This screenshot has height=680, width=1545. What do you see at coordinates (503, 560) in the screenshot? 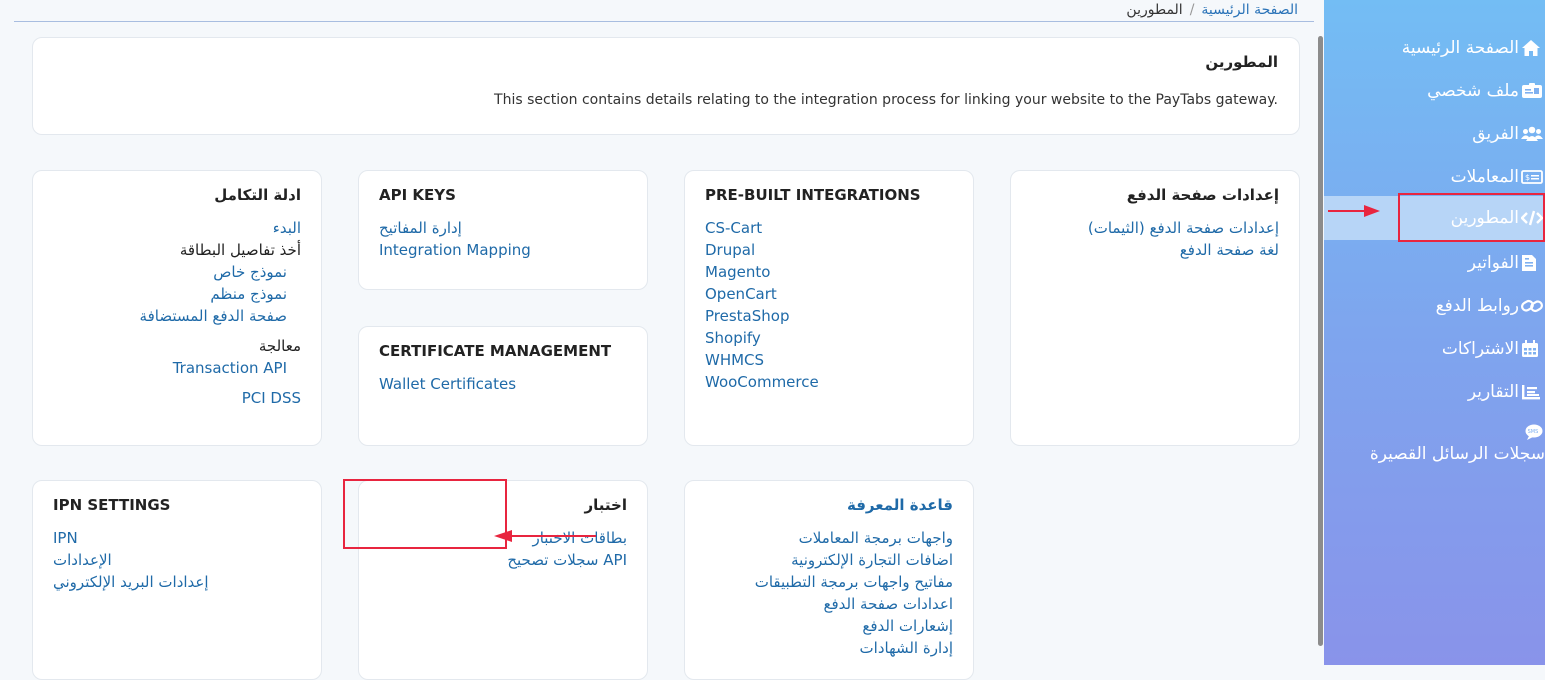
I see `api-debug-logs-link: API سجلات تصحيح` at bounding box center [503, 560].